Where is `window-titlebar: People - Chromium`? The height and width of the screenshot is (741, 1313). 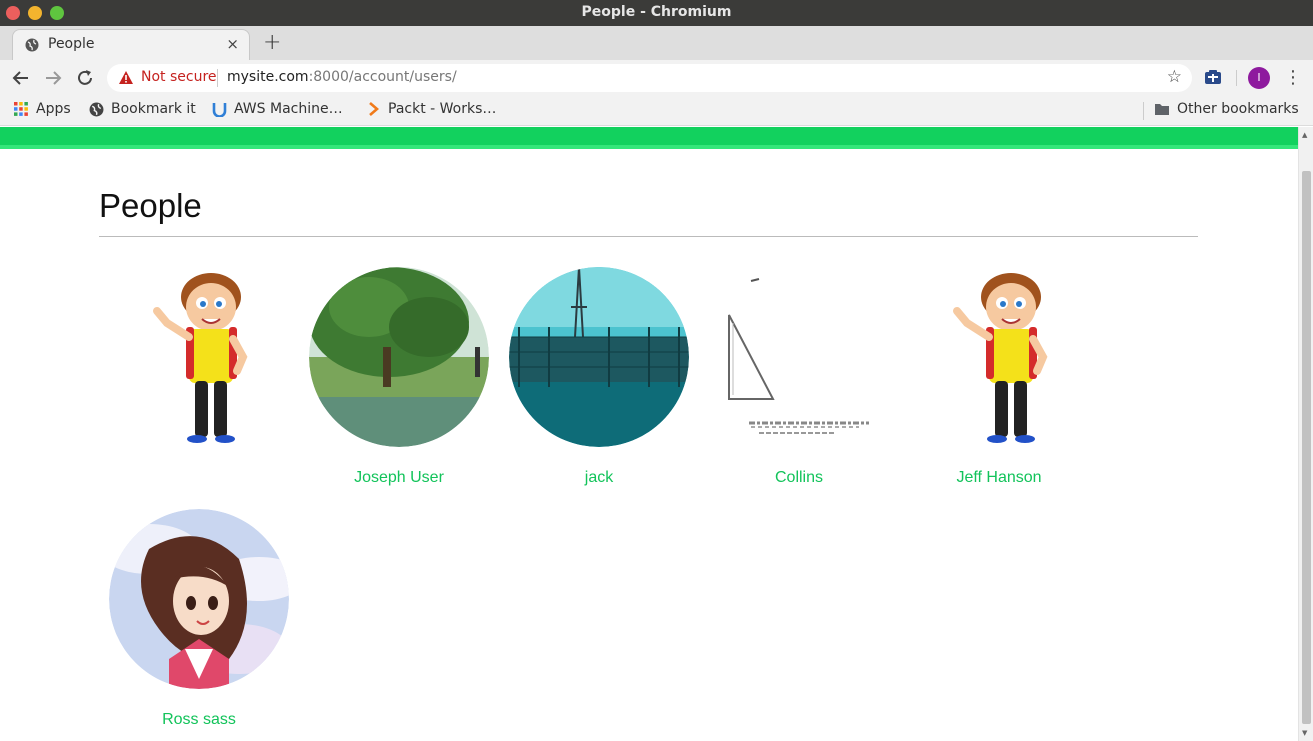 window-titlebar: People - Chromium is located at coordinates (656, 13).